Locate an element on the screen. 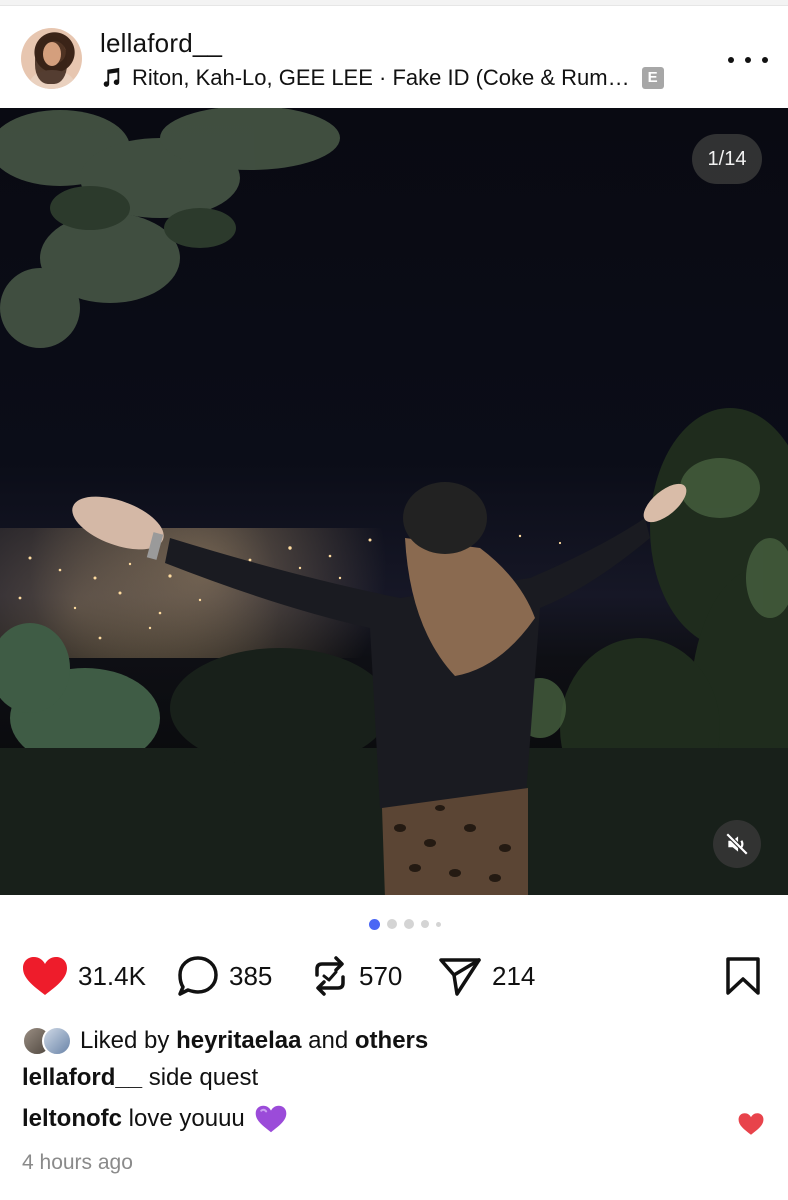 This screenshot has width=788, height=1200. post-timestamp: 4 hours ago is located at coordinates (77, 1162).